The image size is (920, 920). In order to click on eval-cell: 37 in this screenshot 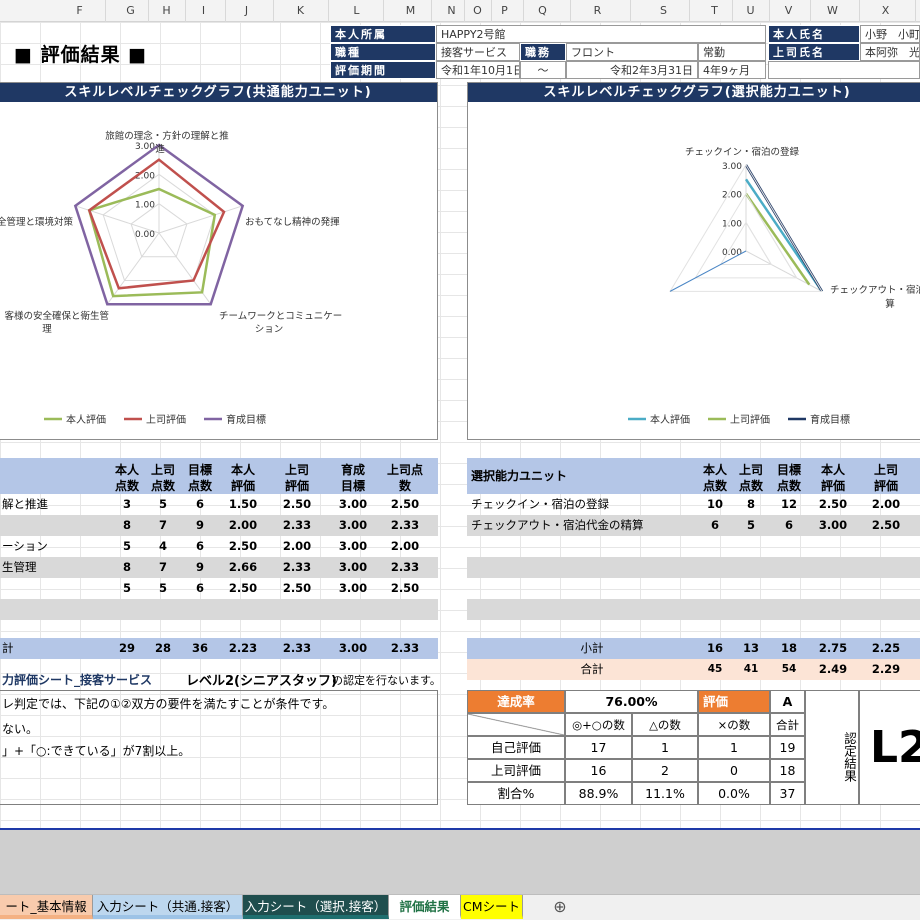, I will do `click(787, 793)`.